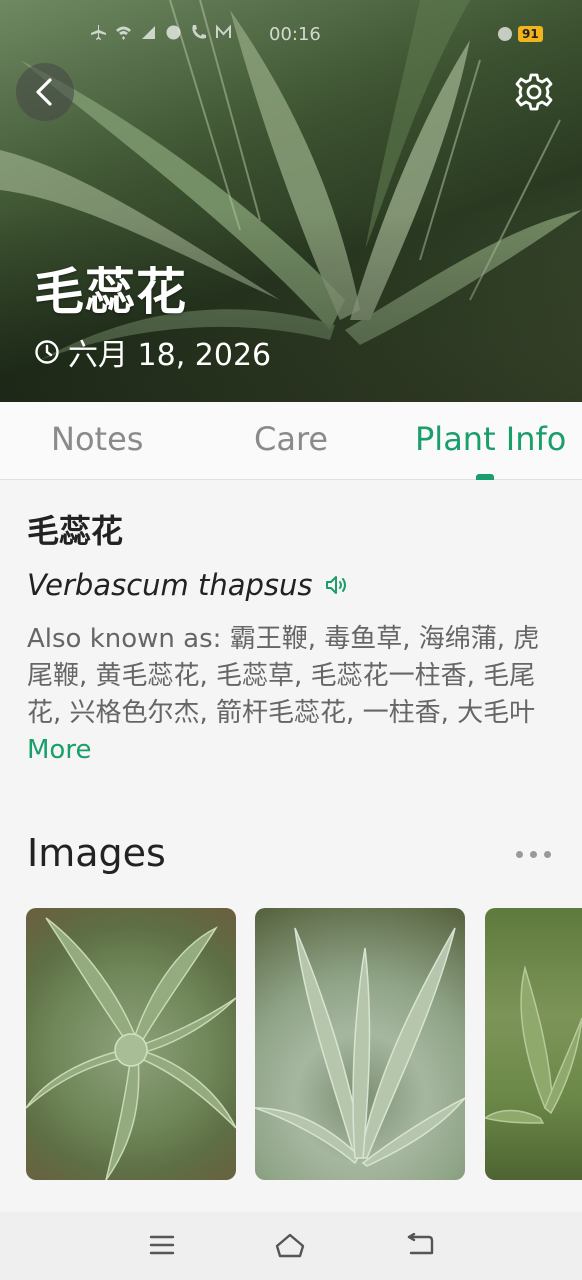 This screenshot has width=582, height=1280. What do you see at coordinates (505, 34) in the screenshot?
I see `status-dot-icon` at bounding box center [505, 34].